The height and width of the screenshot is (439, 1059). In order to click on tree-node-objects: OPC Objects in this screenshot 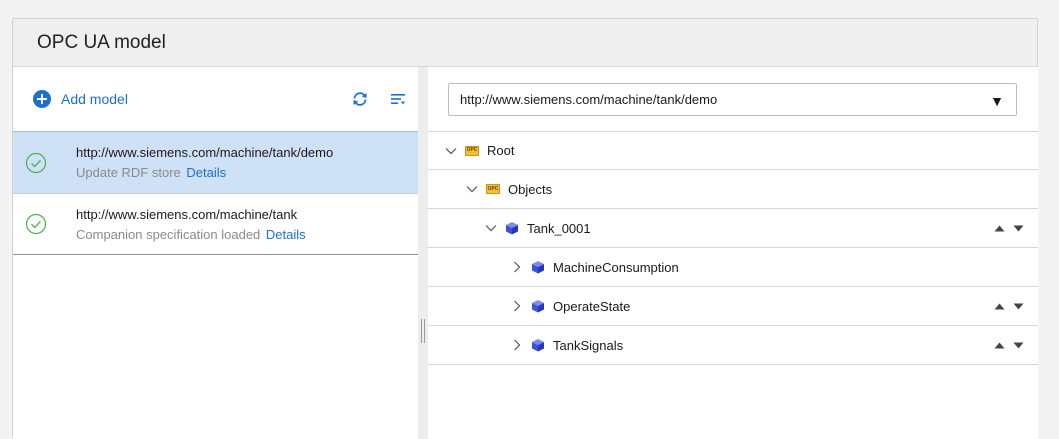, I will do `click(733, 189)`.